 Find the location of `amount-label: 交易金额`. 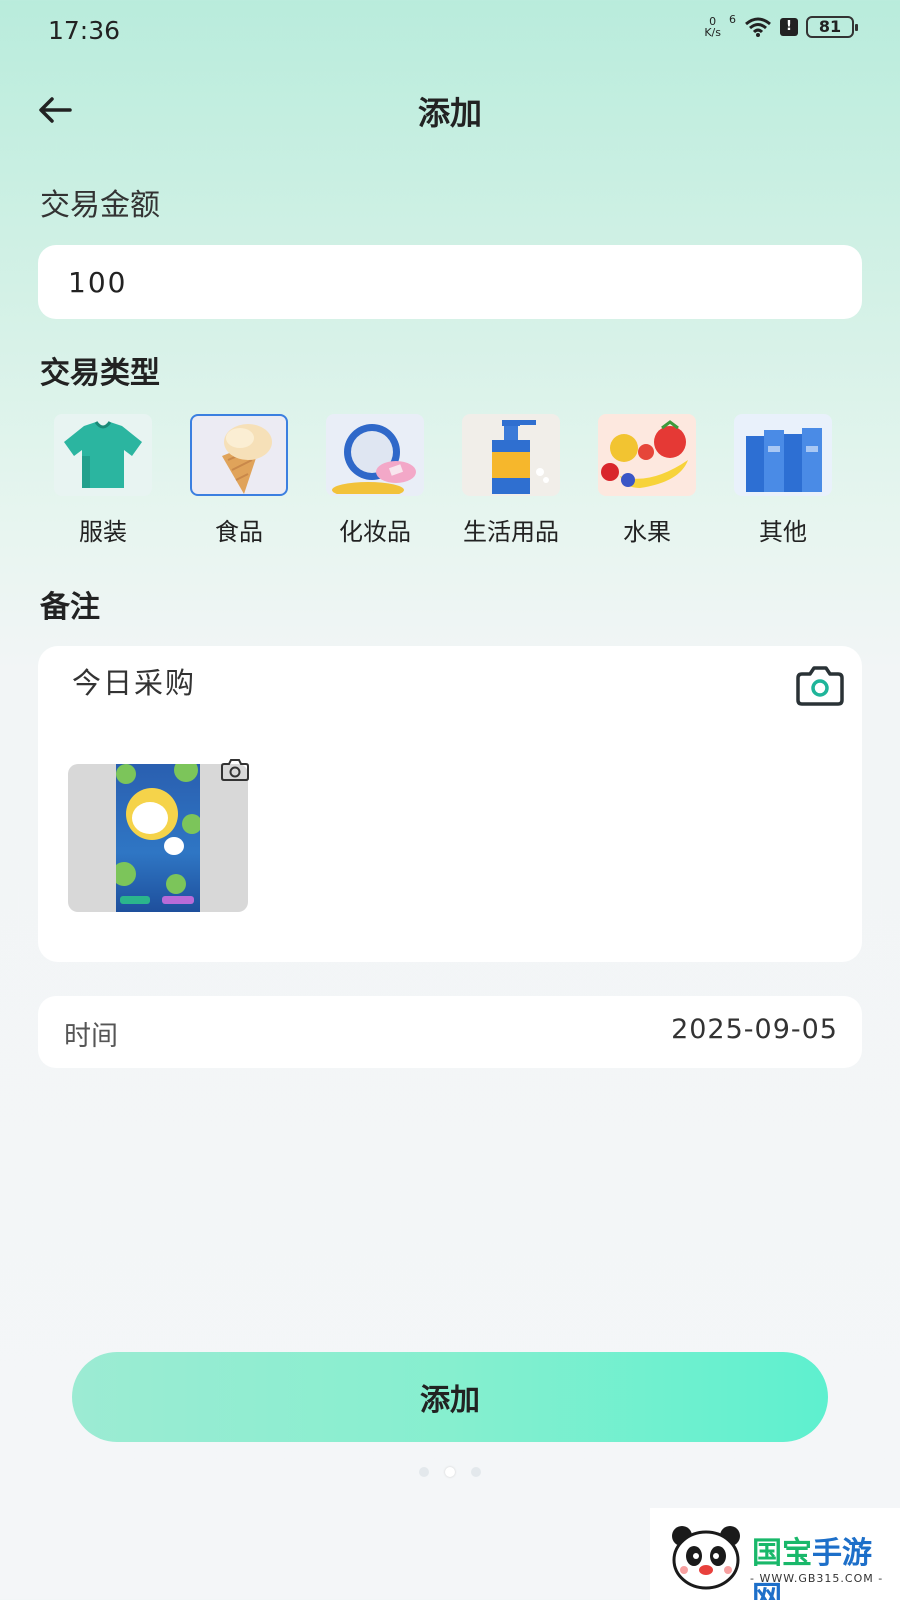

amount-label: 交易金额 is located at coordinates (100, 205).